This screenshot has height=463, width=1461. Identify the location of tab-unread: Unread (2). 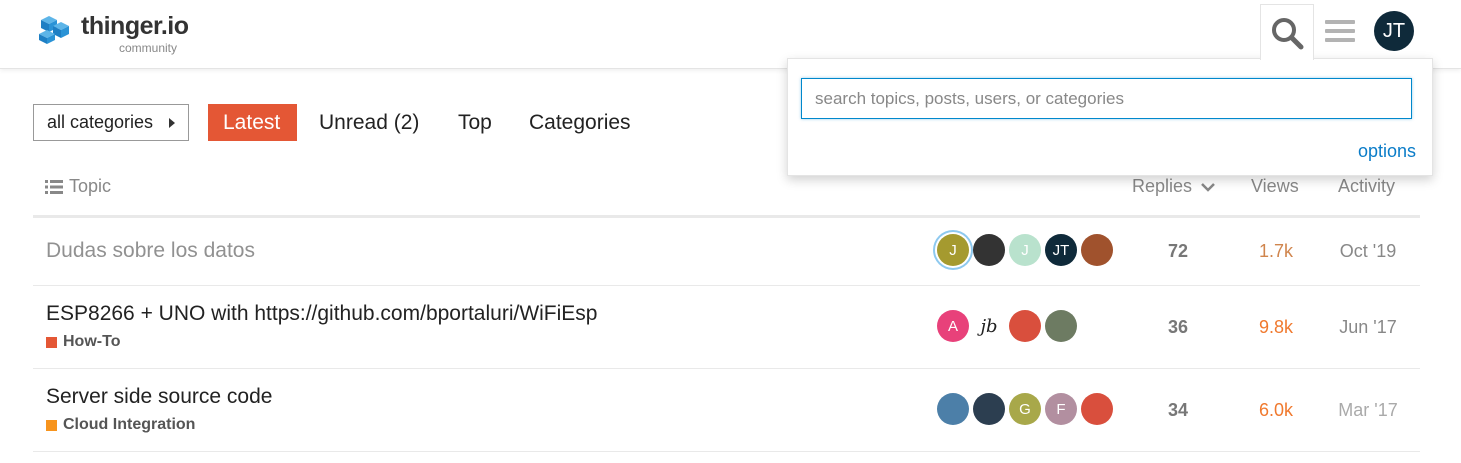
(369, 122).